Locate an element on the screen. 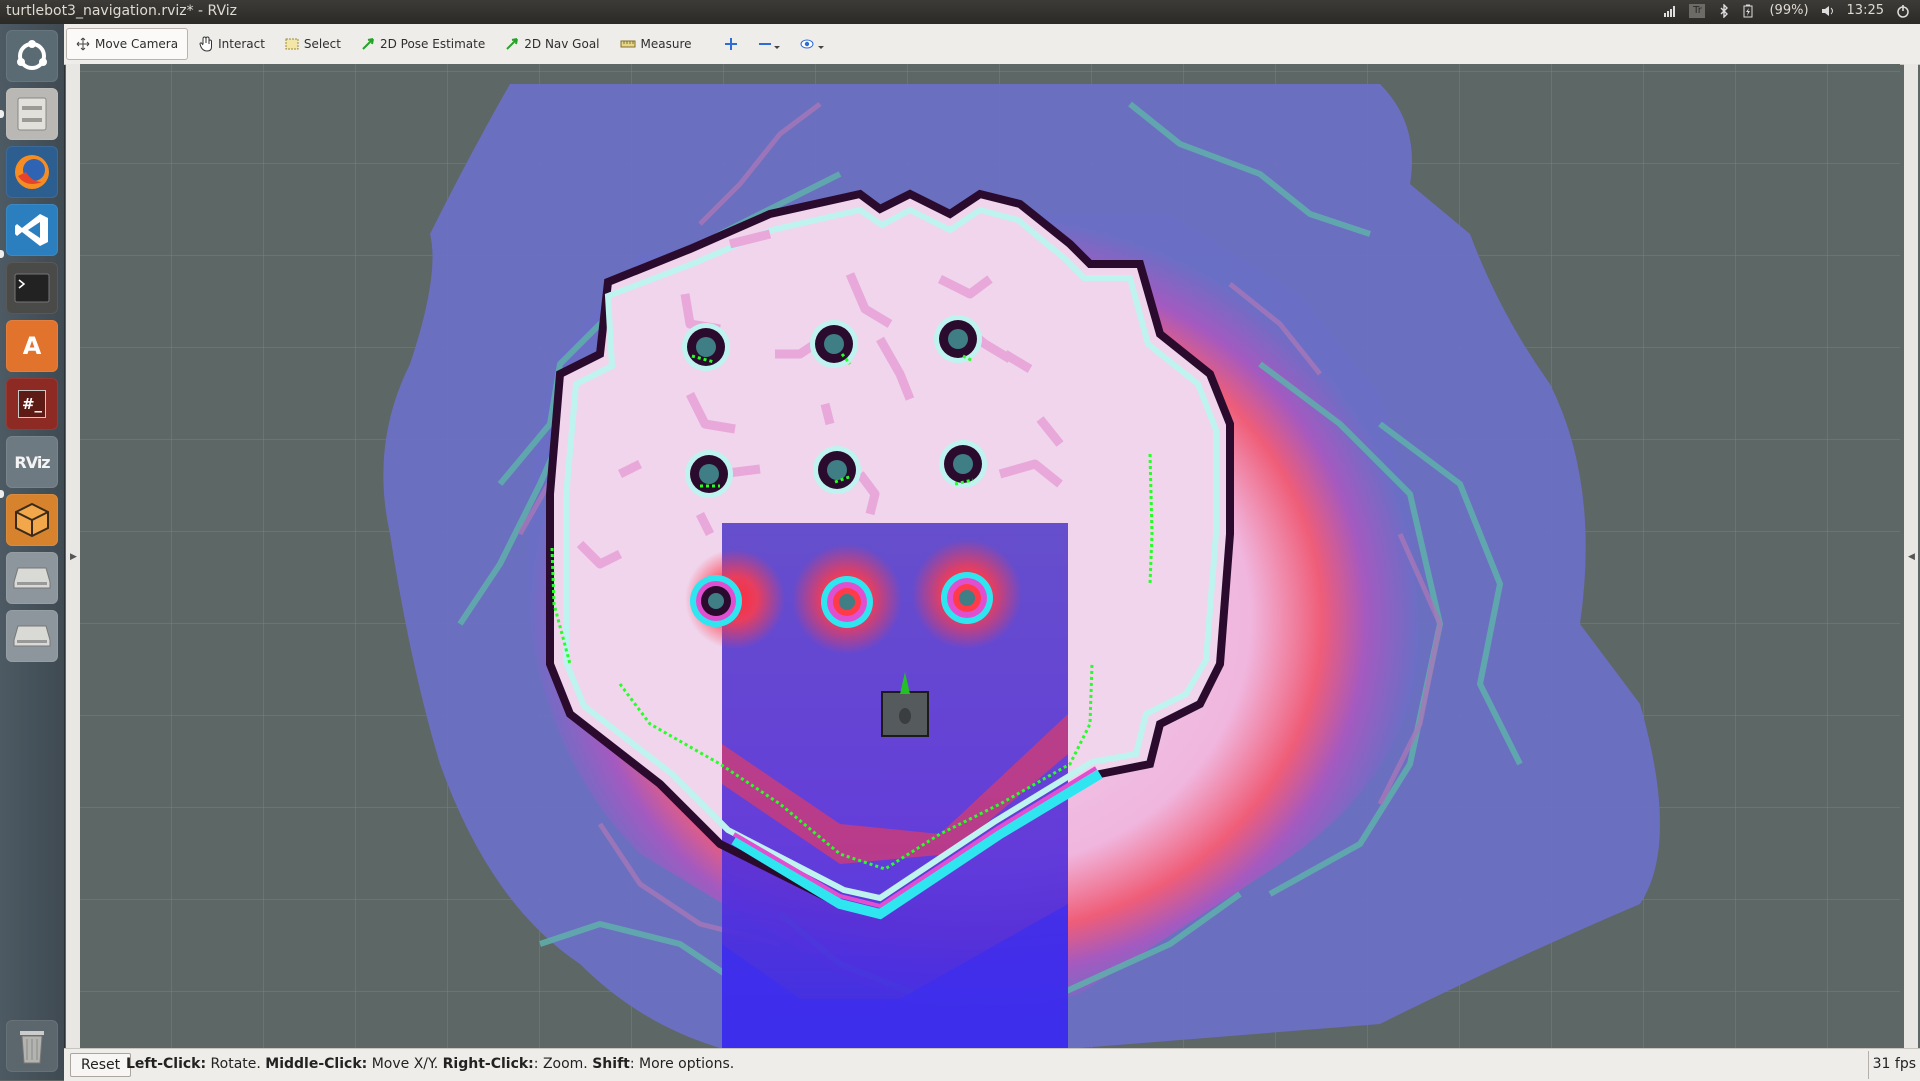  measure-tool: Measure is located at coordinates (656, 44).